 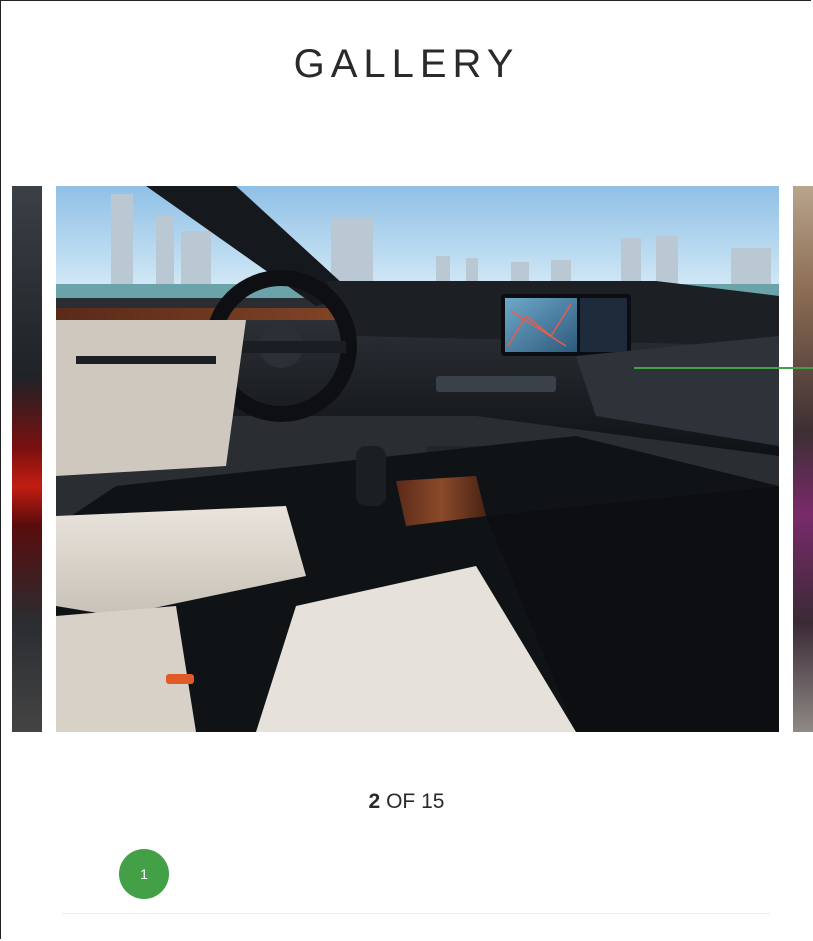 I want to click on slide-counter: 2 OF 15, so click(x=406, y=802).